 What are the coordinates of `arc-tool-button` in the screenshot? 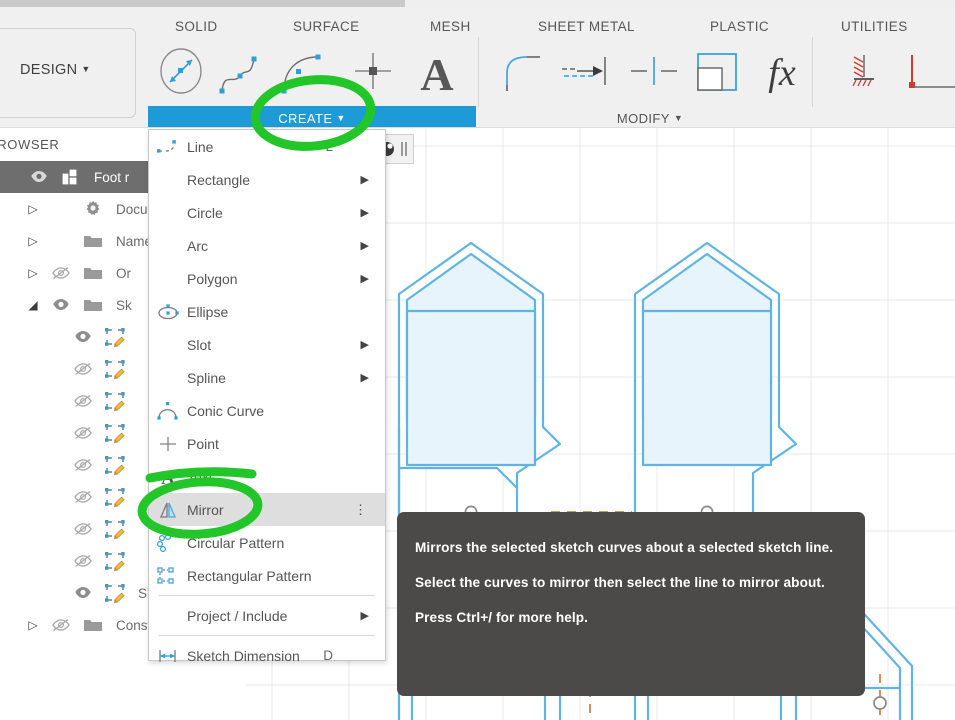 It's located at (301, 72).